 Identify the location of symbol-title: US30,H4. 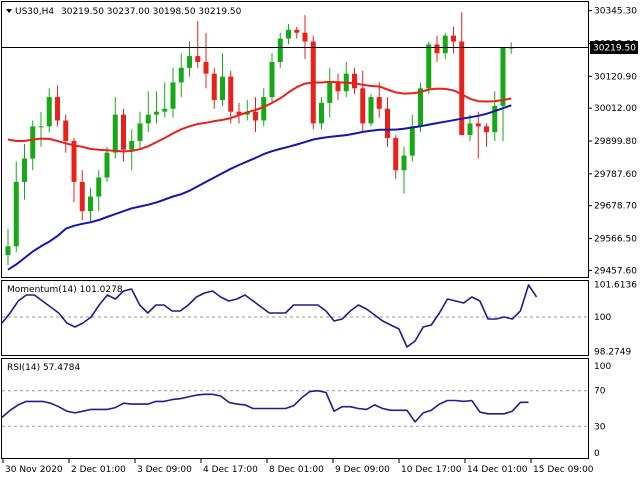
(34, 12).